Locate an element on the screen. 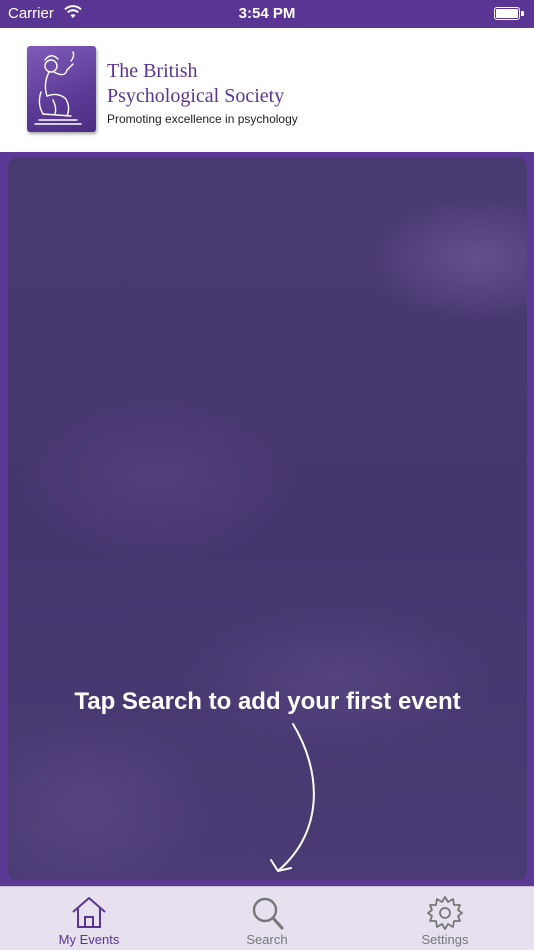 The image size is (534, 950). tab-label: Settings is located at coordinates (445, 939).